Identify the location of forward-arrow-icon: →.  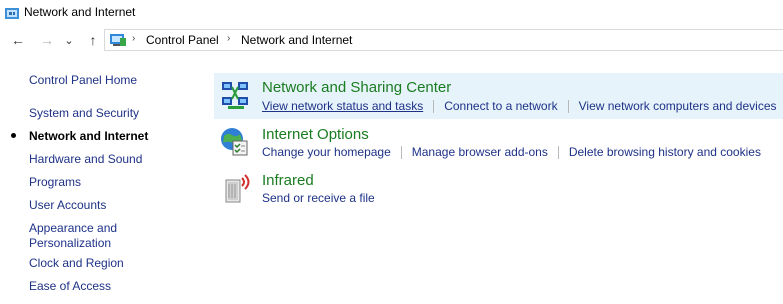
(47, 40).